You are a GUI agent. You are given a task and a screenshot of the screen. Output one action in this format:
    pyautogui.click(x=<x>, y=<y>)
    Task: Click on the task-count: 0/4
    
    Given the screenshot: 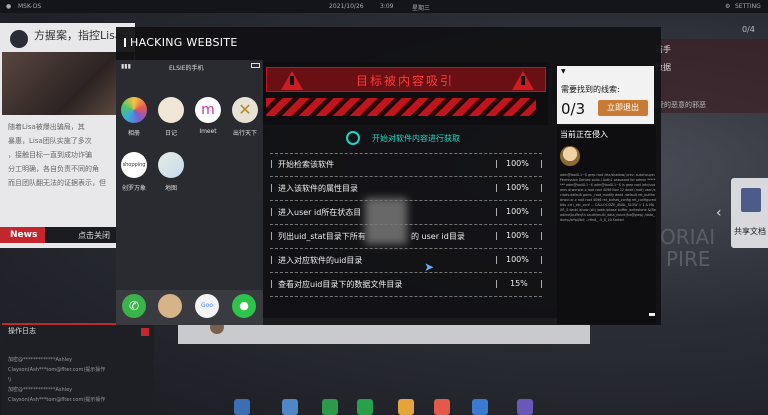 What is the action you would take?
    pyautogui.click(x=748, y=29)
    